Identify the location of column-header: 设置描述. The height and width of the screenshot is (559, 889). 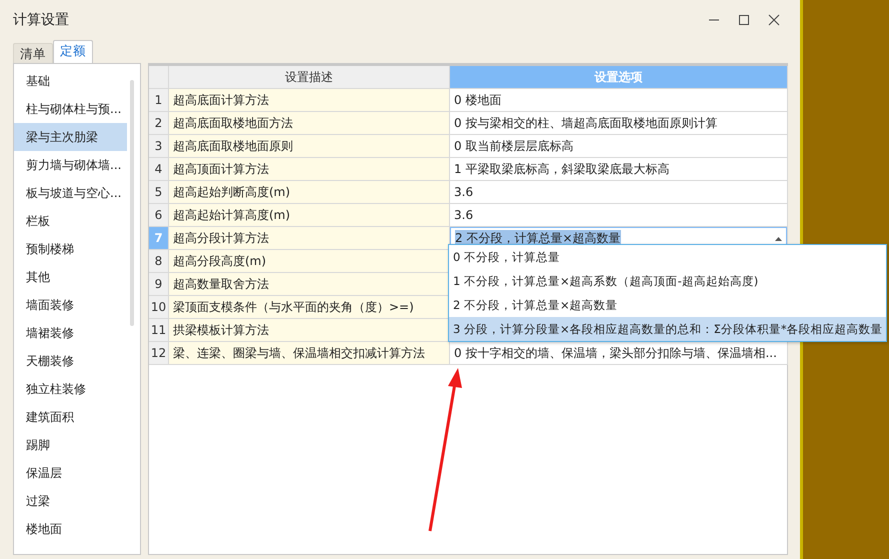
(309, 77).